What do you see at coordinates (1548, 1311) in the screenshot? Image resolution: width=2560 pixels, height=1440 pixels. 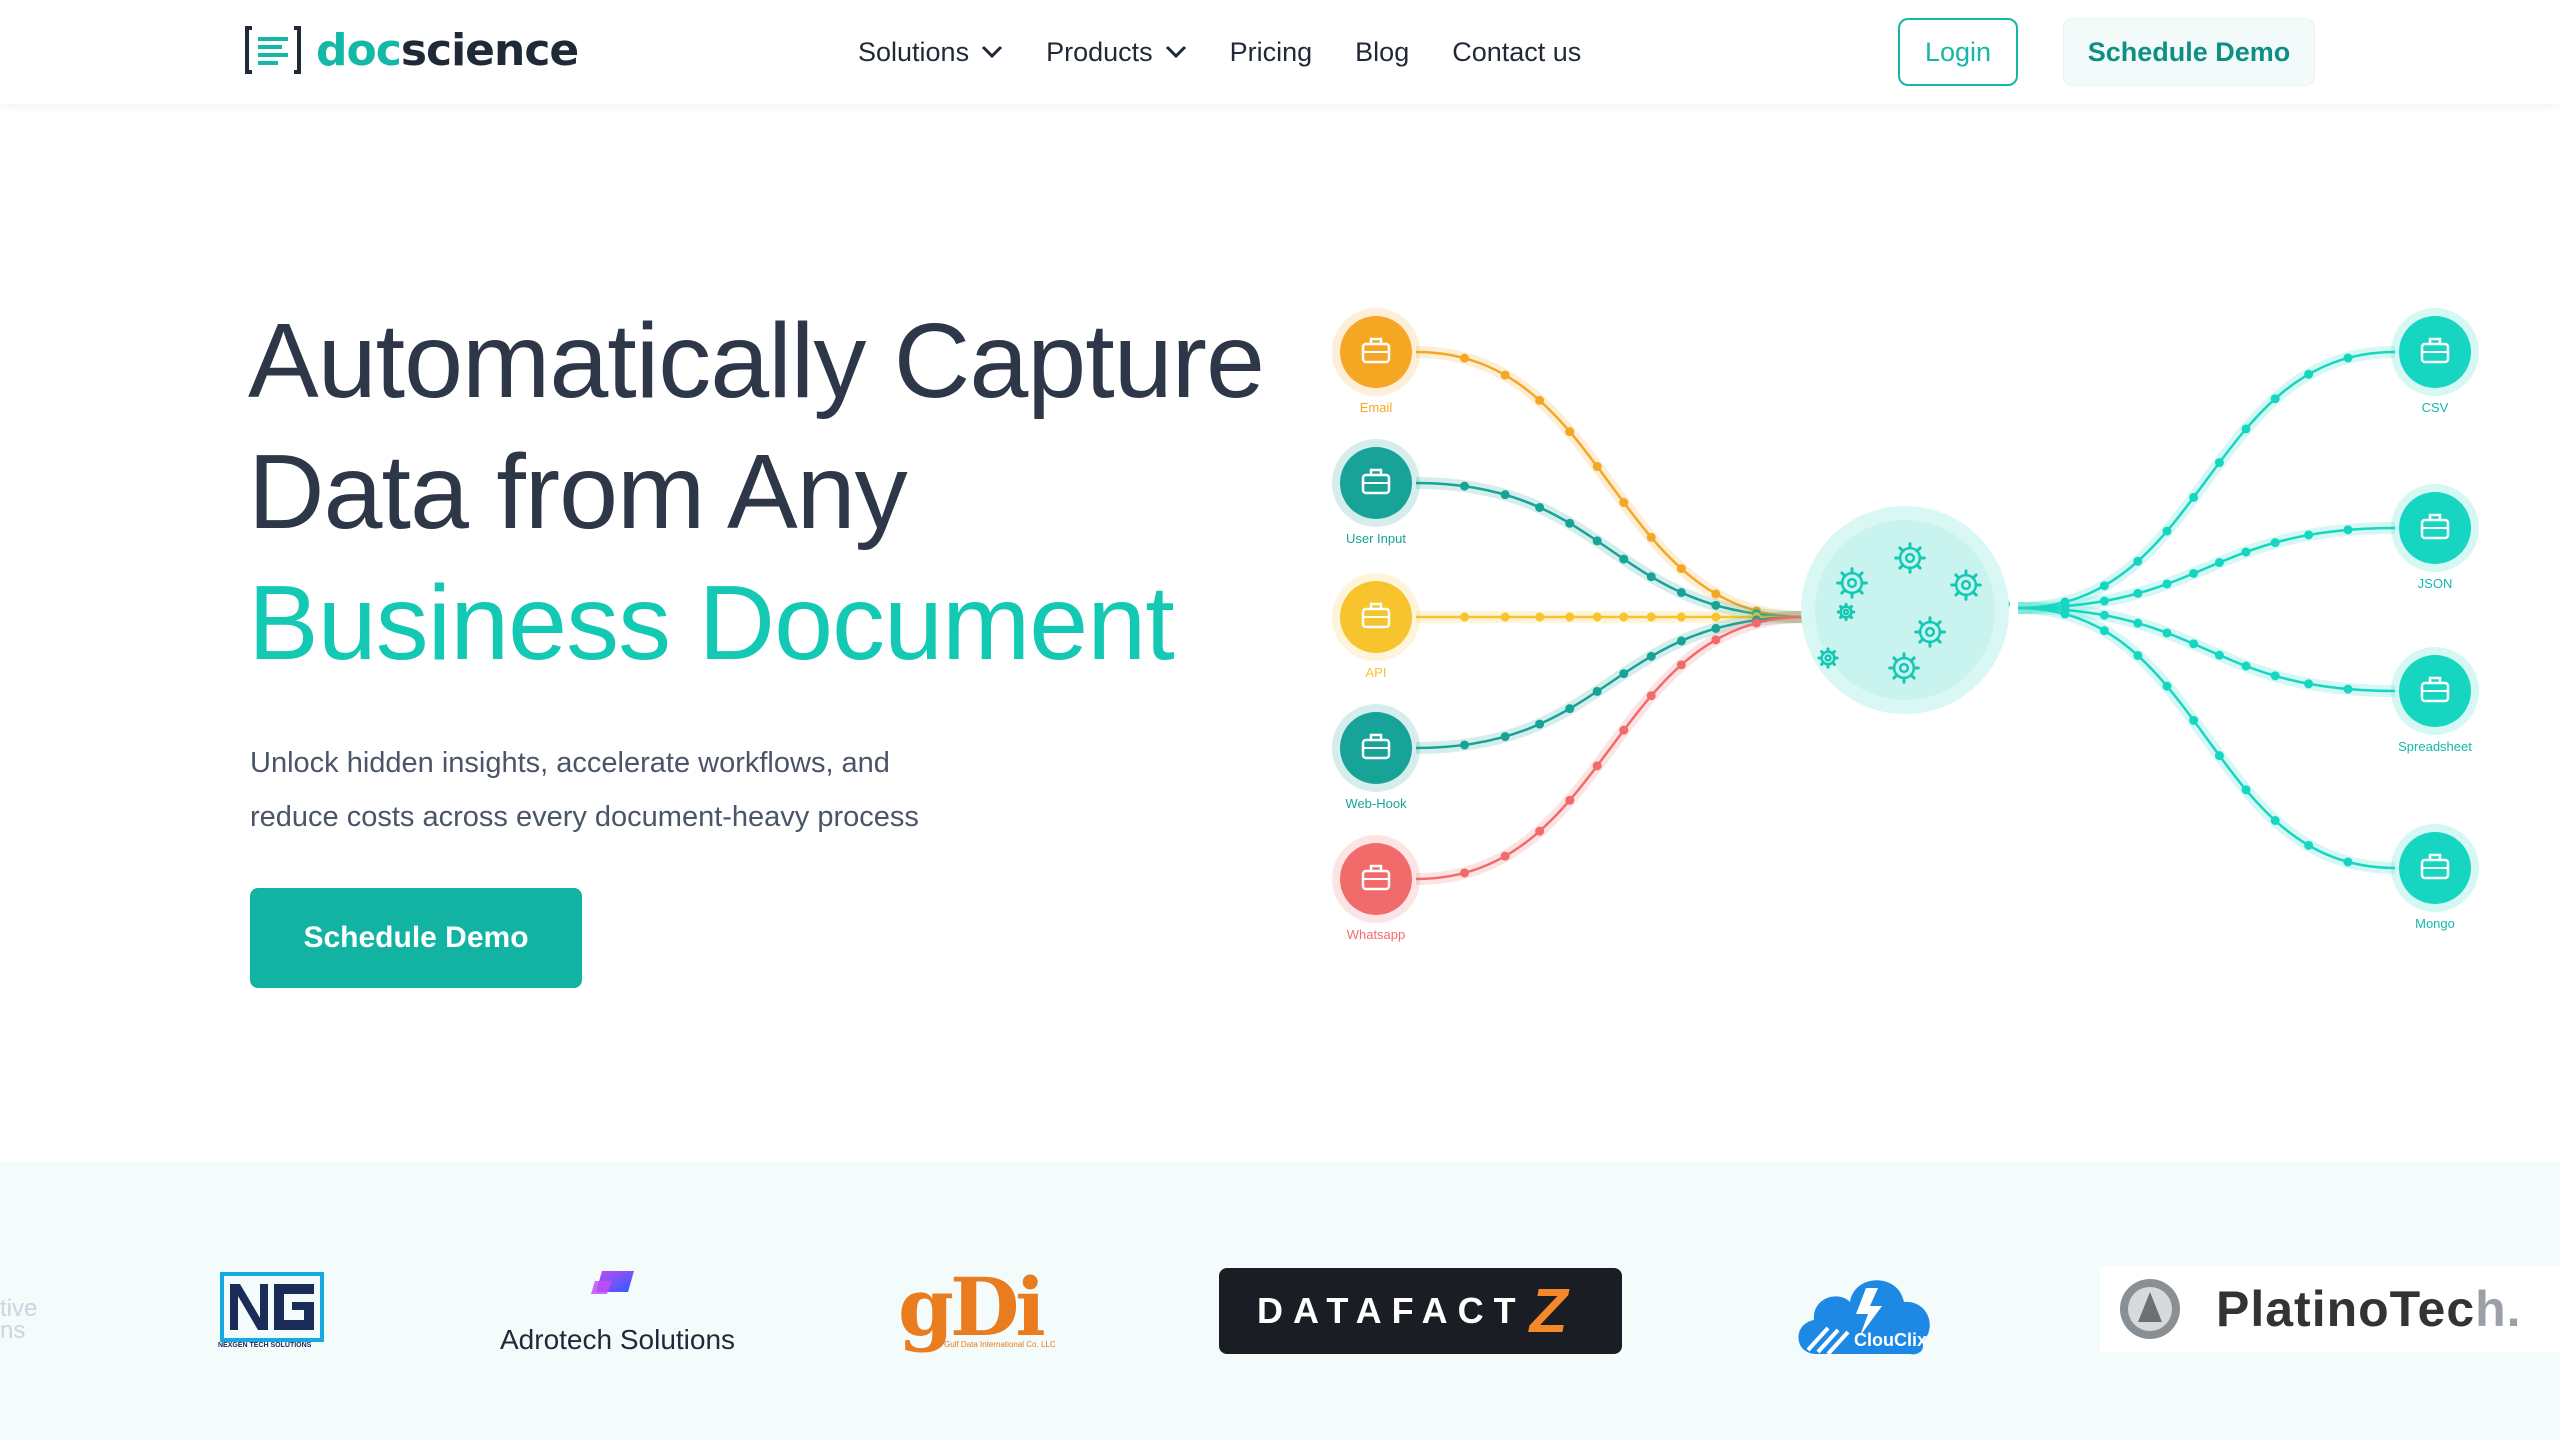 I see `datafactz-z-mark: Z` at bounding box center [1548, 1311].